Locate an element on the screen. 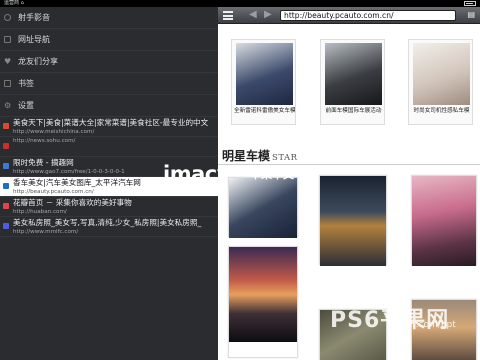  sidebar-item-player: 射手影音 is located at coordinates (109, 18).